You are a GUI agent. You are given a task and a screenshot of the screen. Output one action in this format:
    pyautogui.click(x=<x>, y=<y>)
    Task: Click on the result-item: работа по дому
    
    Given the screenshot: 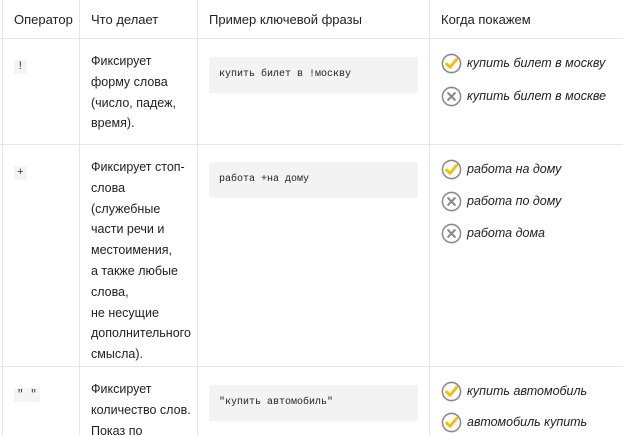 What is the action you would take?
    pyautogui.click(x=501, y=201)
    